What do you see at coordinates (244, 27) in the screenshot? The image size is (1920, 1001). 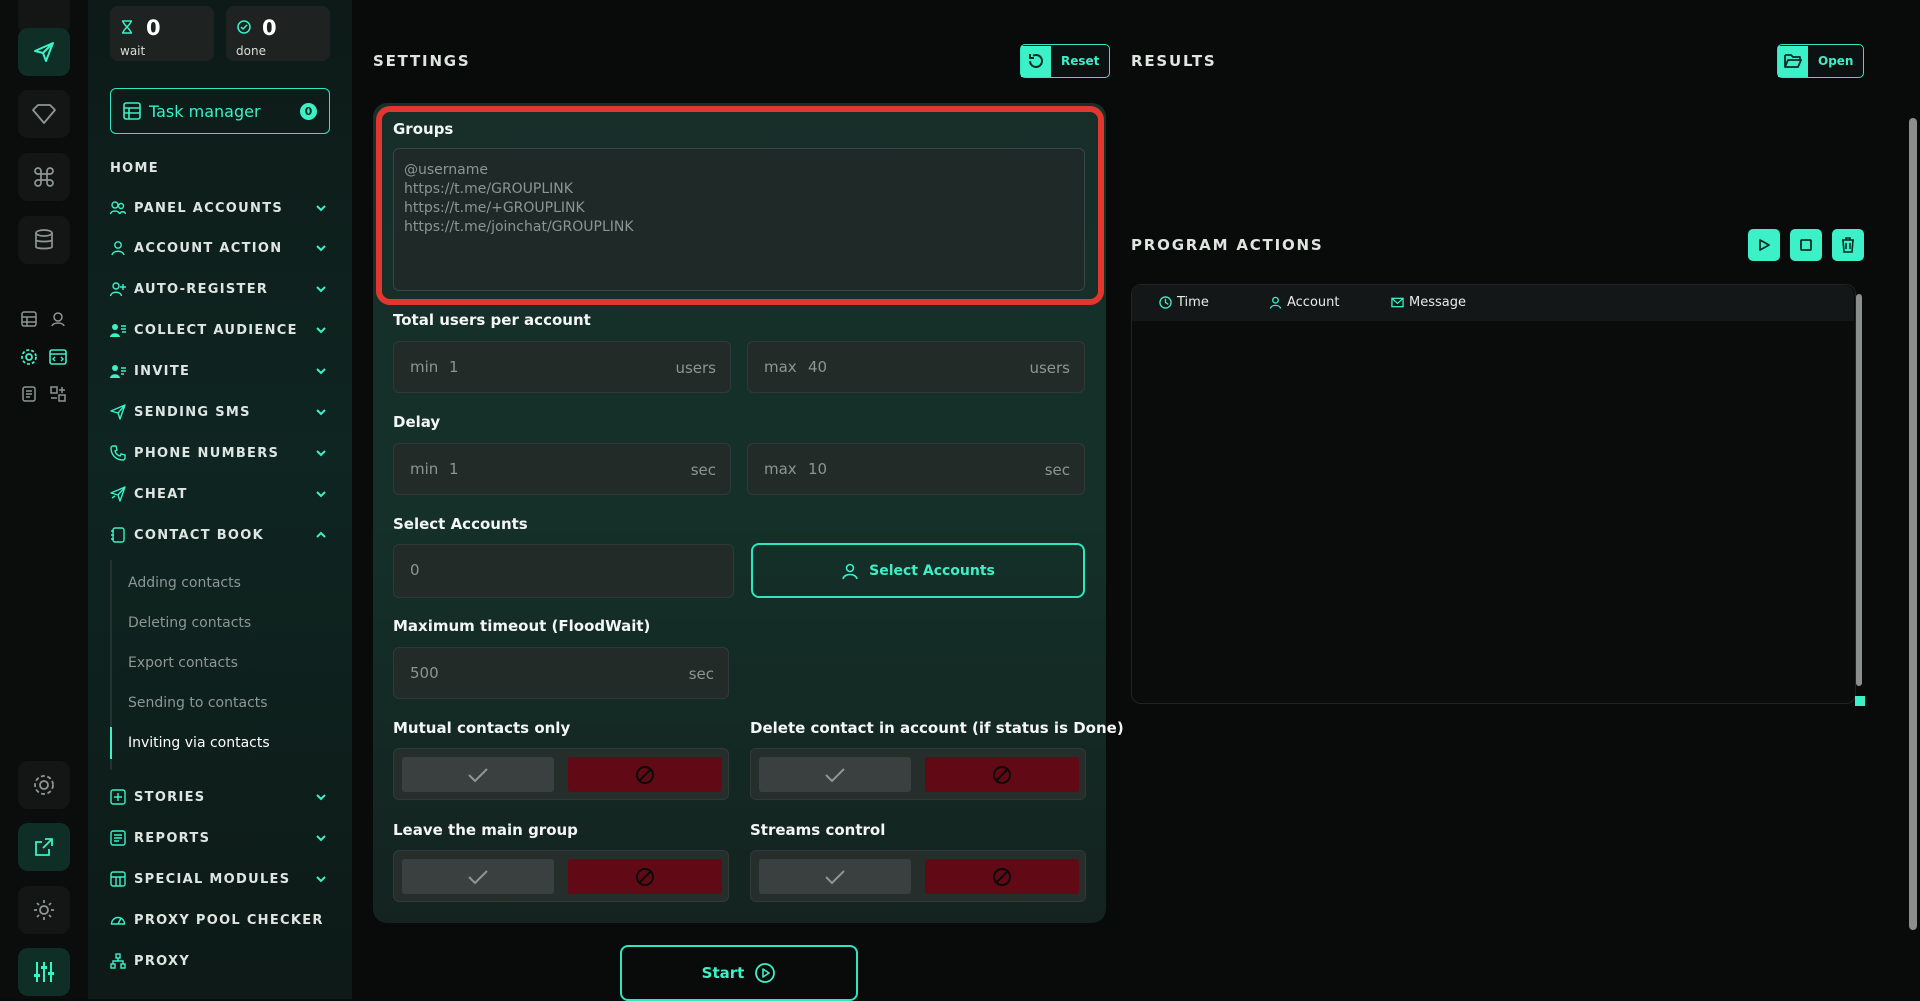 I see `check-circle-icon` at bounding box center [244, 27].